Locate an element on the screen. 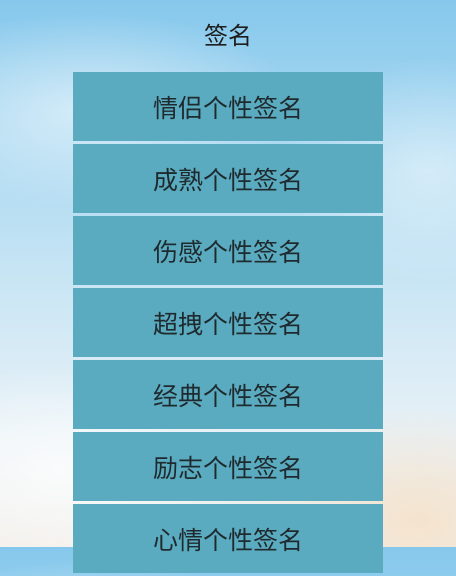  menu-item-inspirational: 励志个性签名 is located at coordinates (228, 466).